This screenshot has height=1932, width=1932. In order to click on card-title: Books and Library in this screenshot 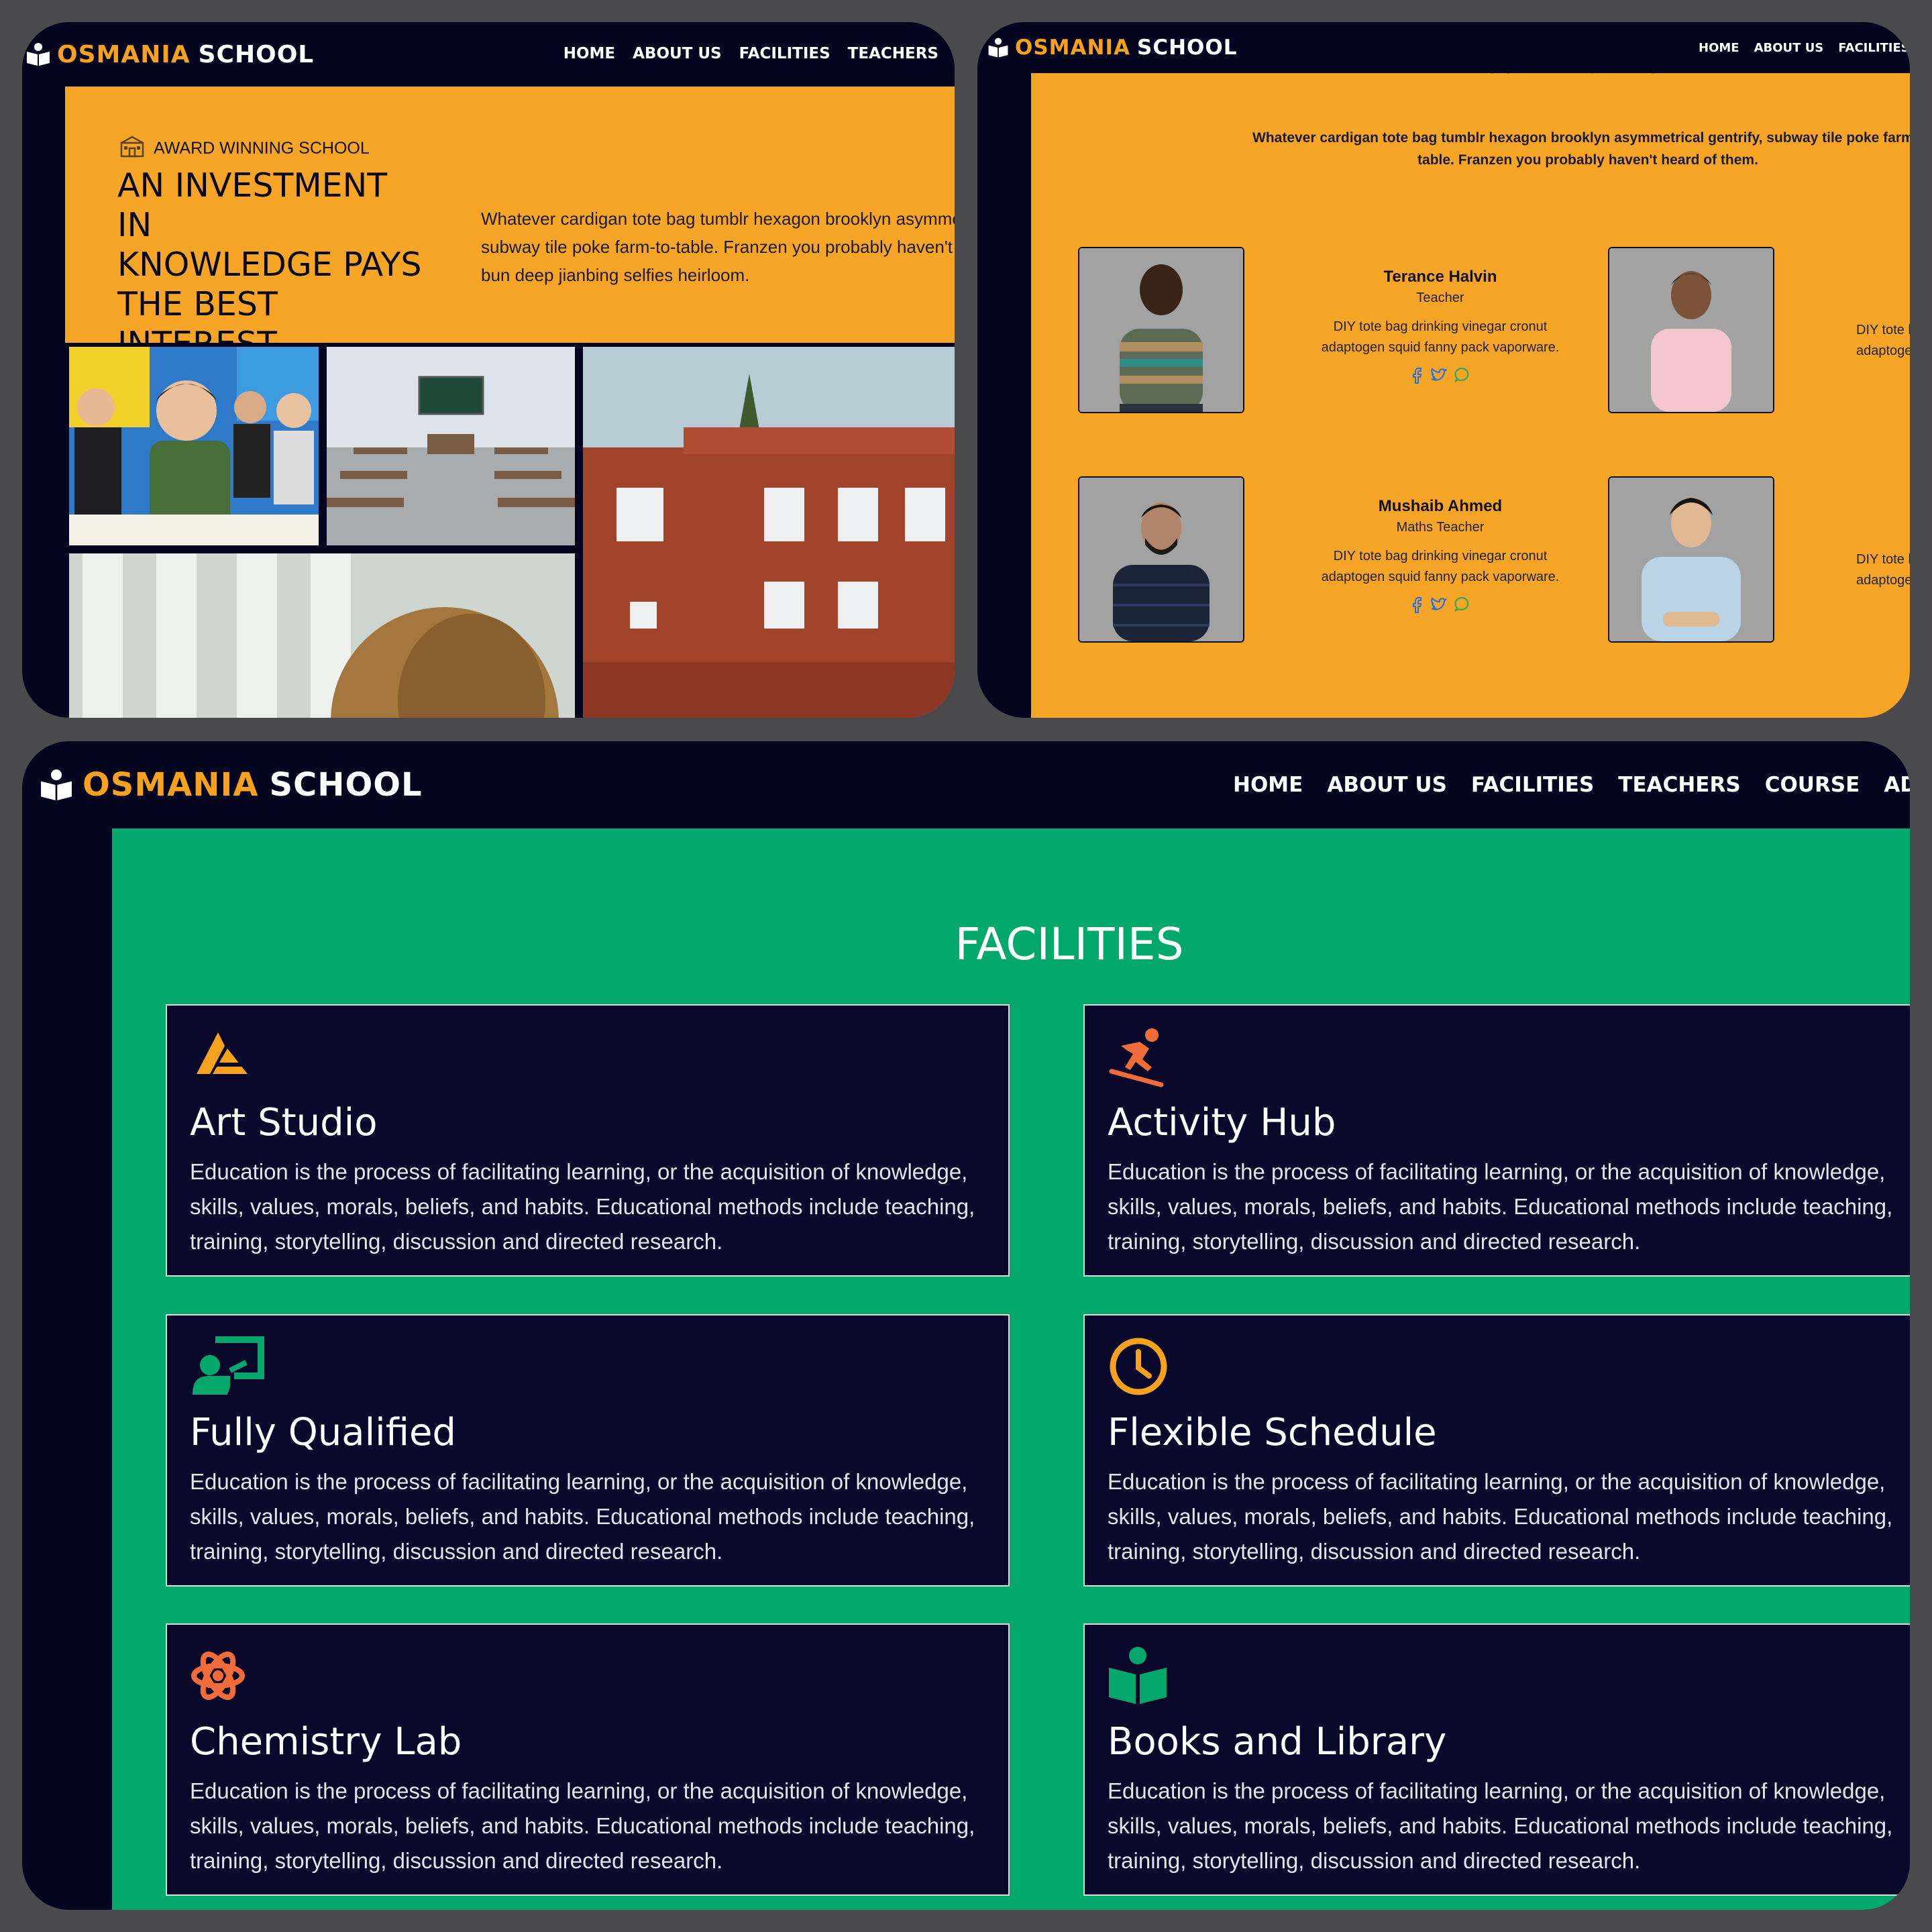, I will do `click(1277, 1742)`.